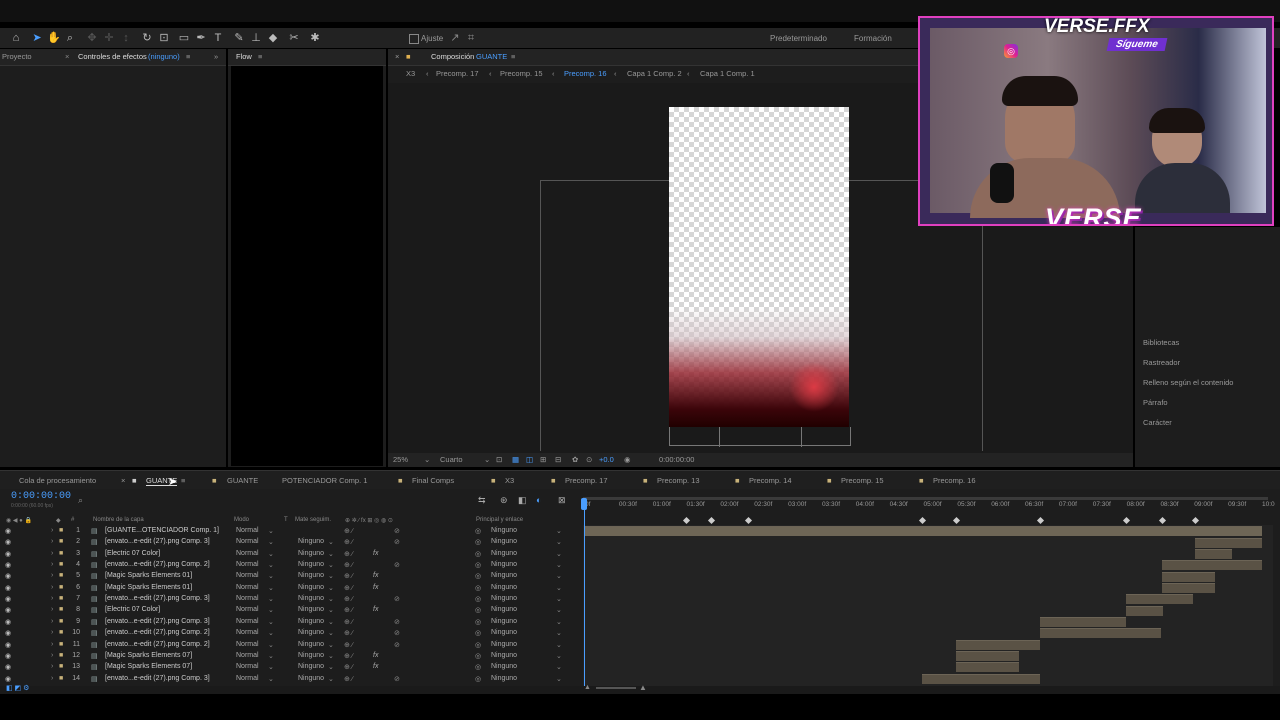  Describe the element at coordinates (400, 459) in the screenshot. I see `zoom-select: 25%` at that location.